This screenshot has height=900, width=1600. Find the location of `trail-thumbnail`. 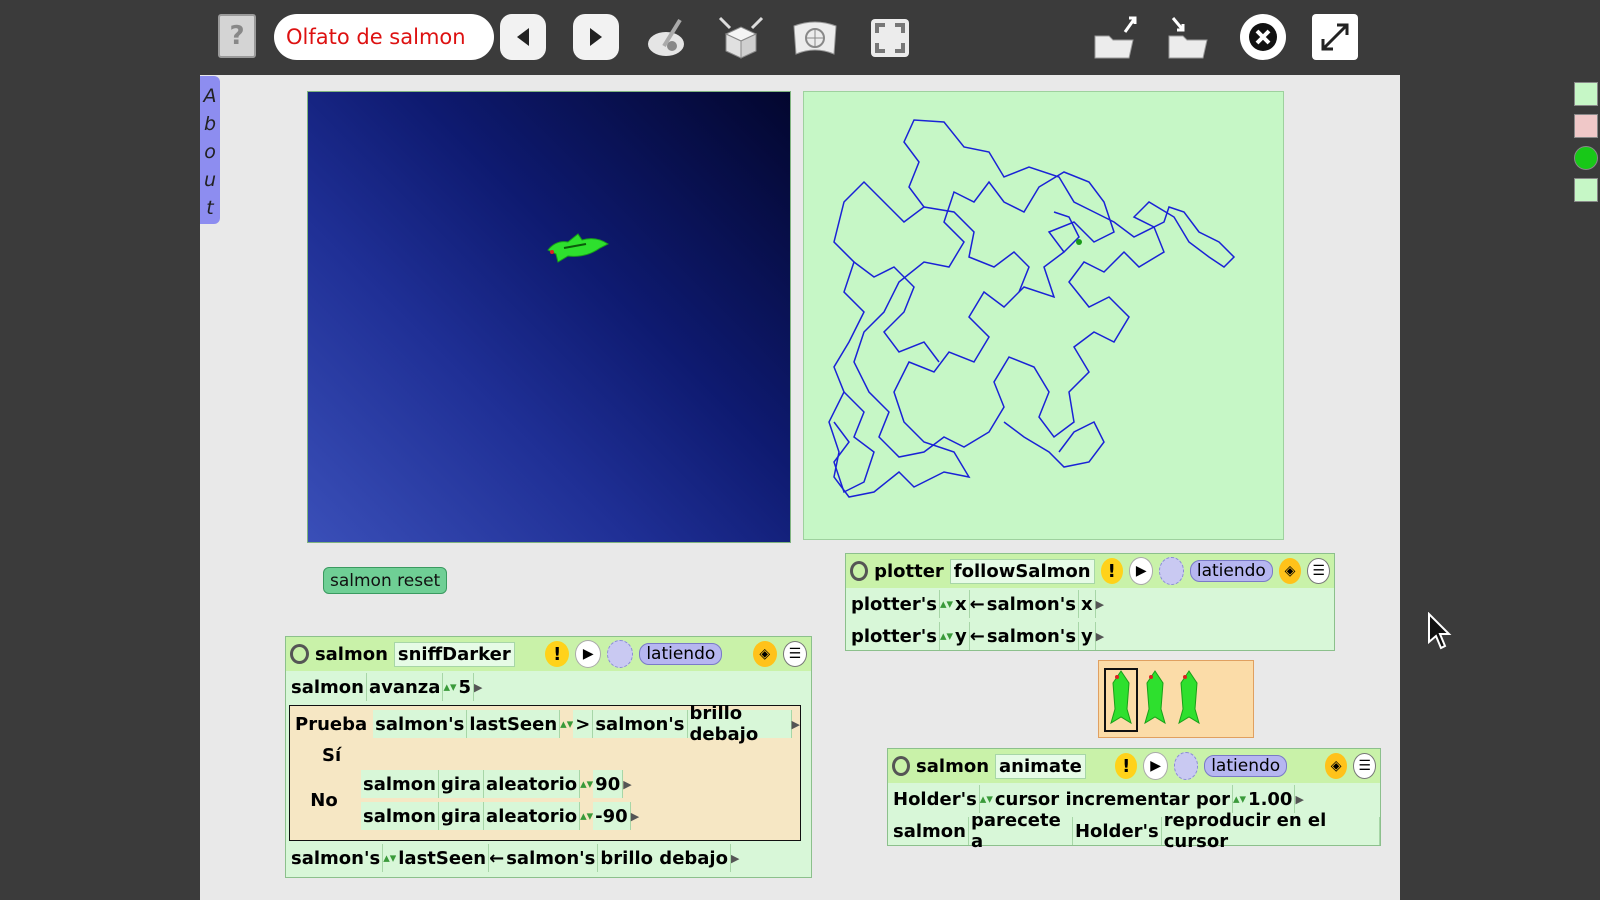

trail-thumbnail is located at coordinates (1586, 190).